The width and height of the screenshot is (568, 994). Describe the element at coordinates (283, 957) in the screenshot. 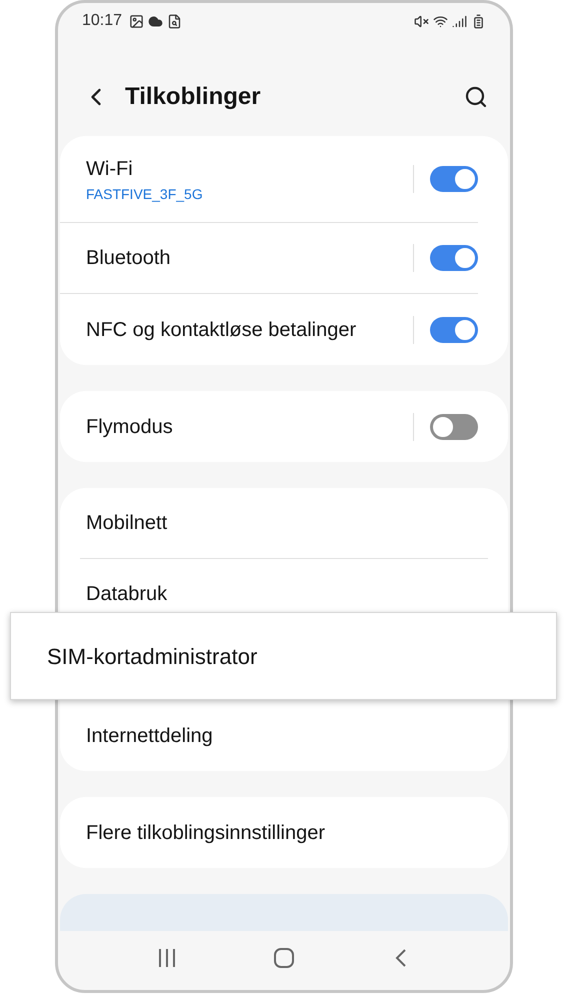

I see `home-icon` at that location.